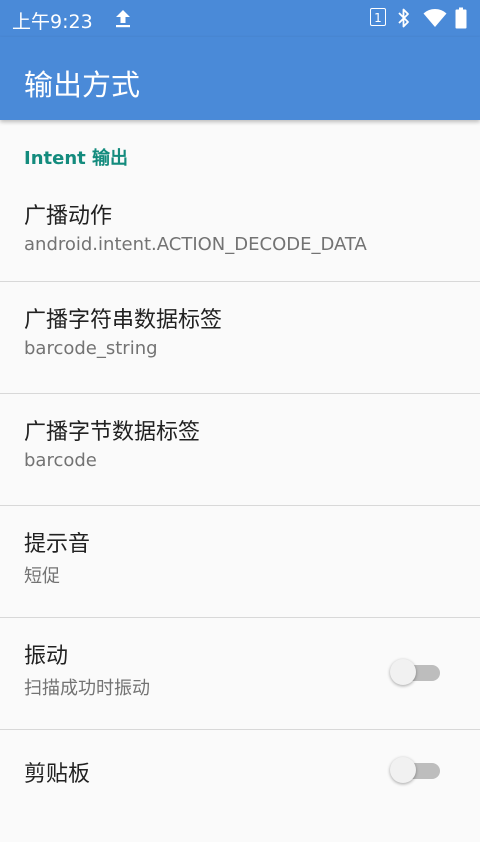 The height and width of the screenshot is (842, 480). I want to click on pref-title: 振动, so click(46, 656).